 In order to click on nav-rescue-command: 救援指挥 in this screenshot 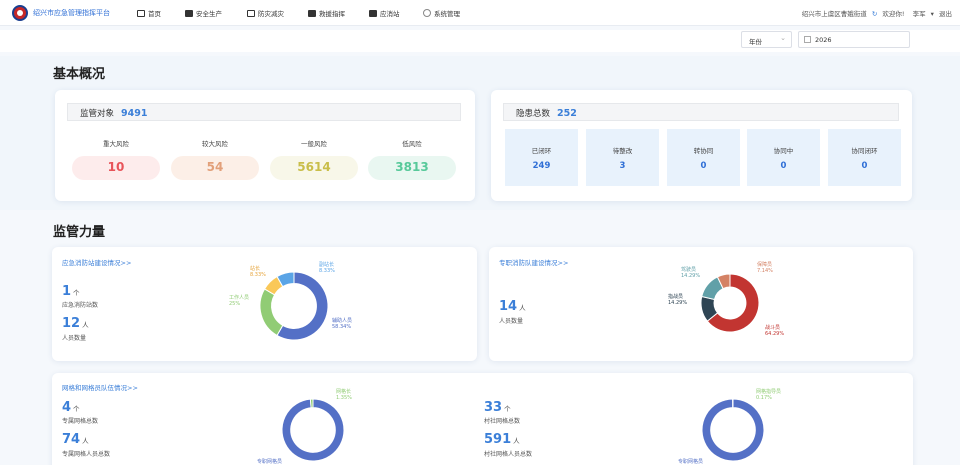, I will do `click(326, 13)`.